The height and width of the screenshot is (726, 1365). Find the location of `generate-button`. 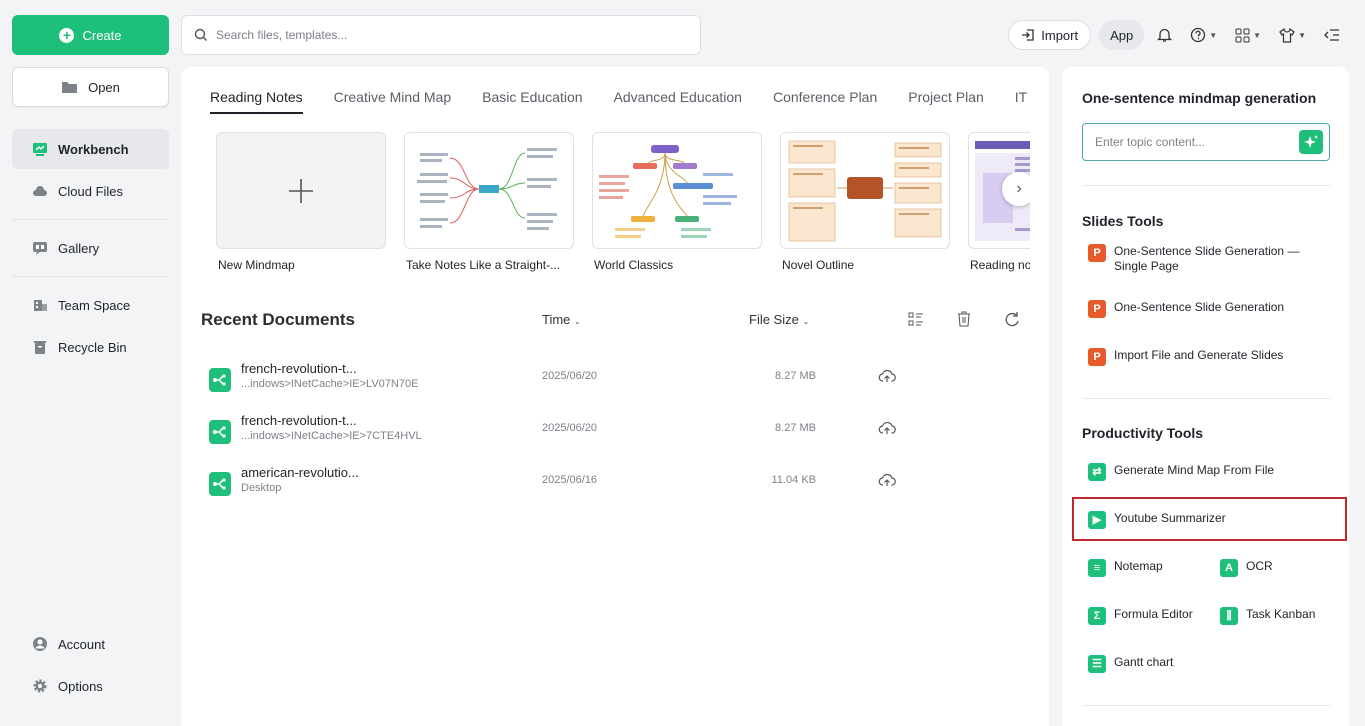

generate-button is located at coordinates (1311, 142).